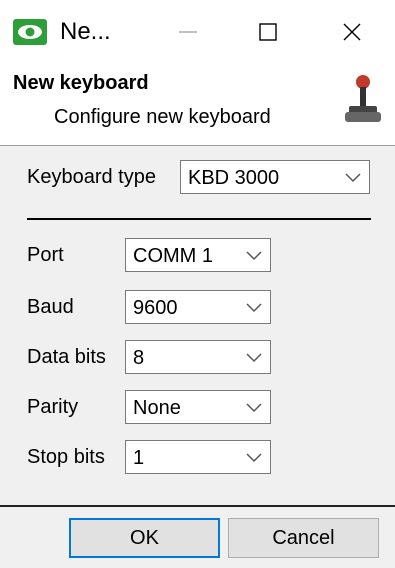 The height and width of the screenshot is (568, 395). I want to click on maximize-button, so click(268, 32).